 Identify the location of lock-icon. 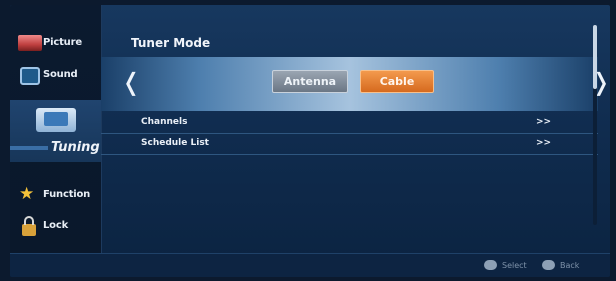
(29, 226).